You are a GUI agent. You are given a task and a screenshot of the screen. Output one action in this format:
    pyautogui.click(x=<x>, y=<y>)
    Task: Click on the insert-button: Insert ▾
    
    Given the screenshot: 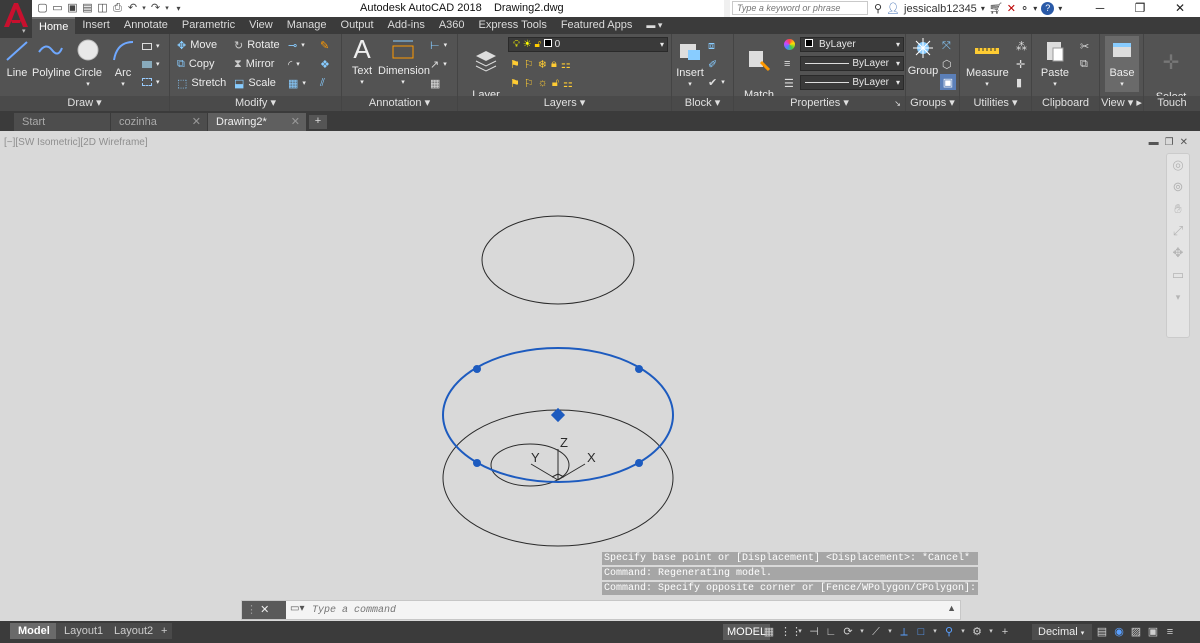 What is the action you would take?
    pyautogui.click(x=690, y=64)
    